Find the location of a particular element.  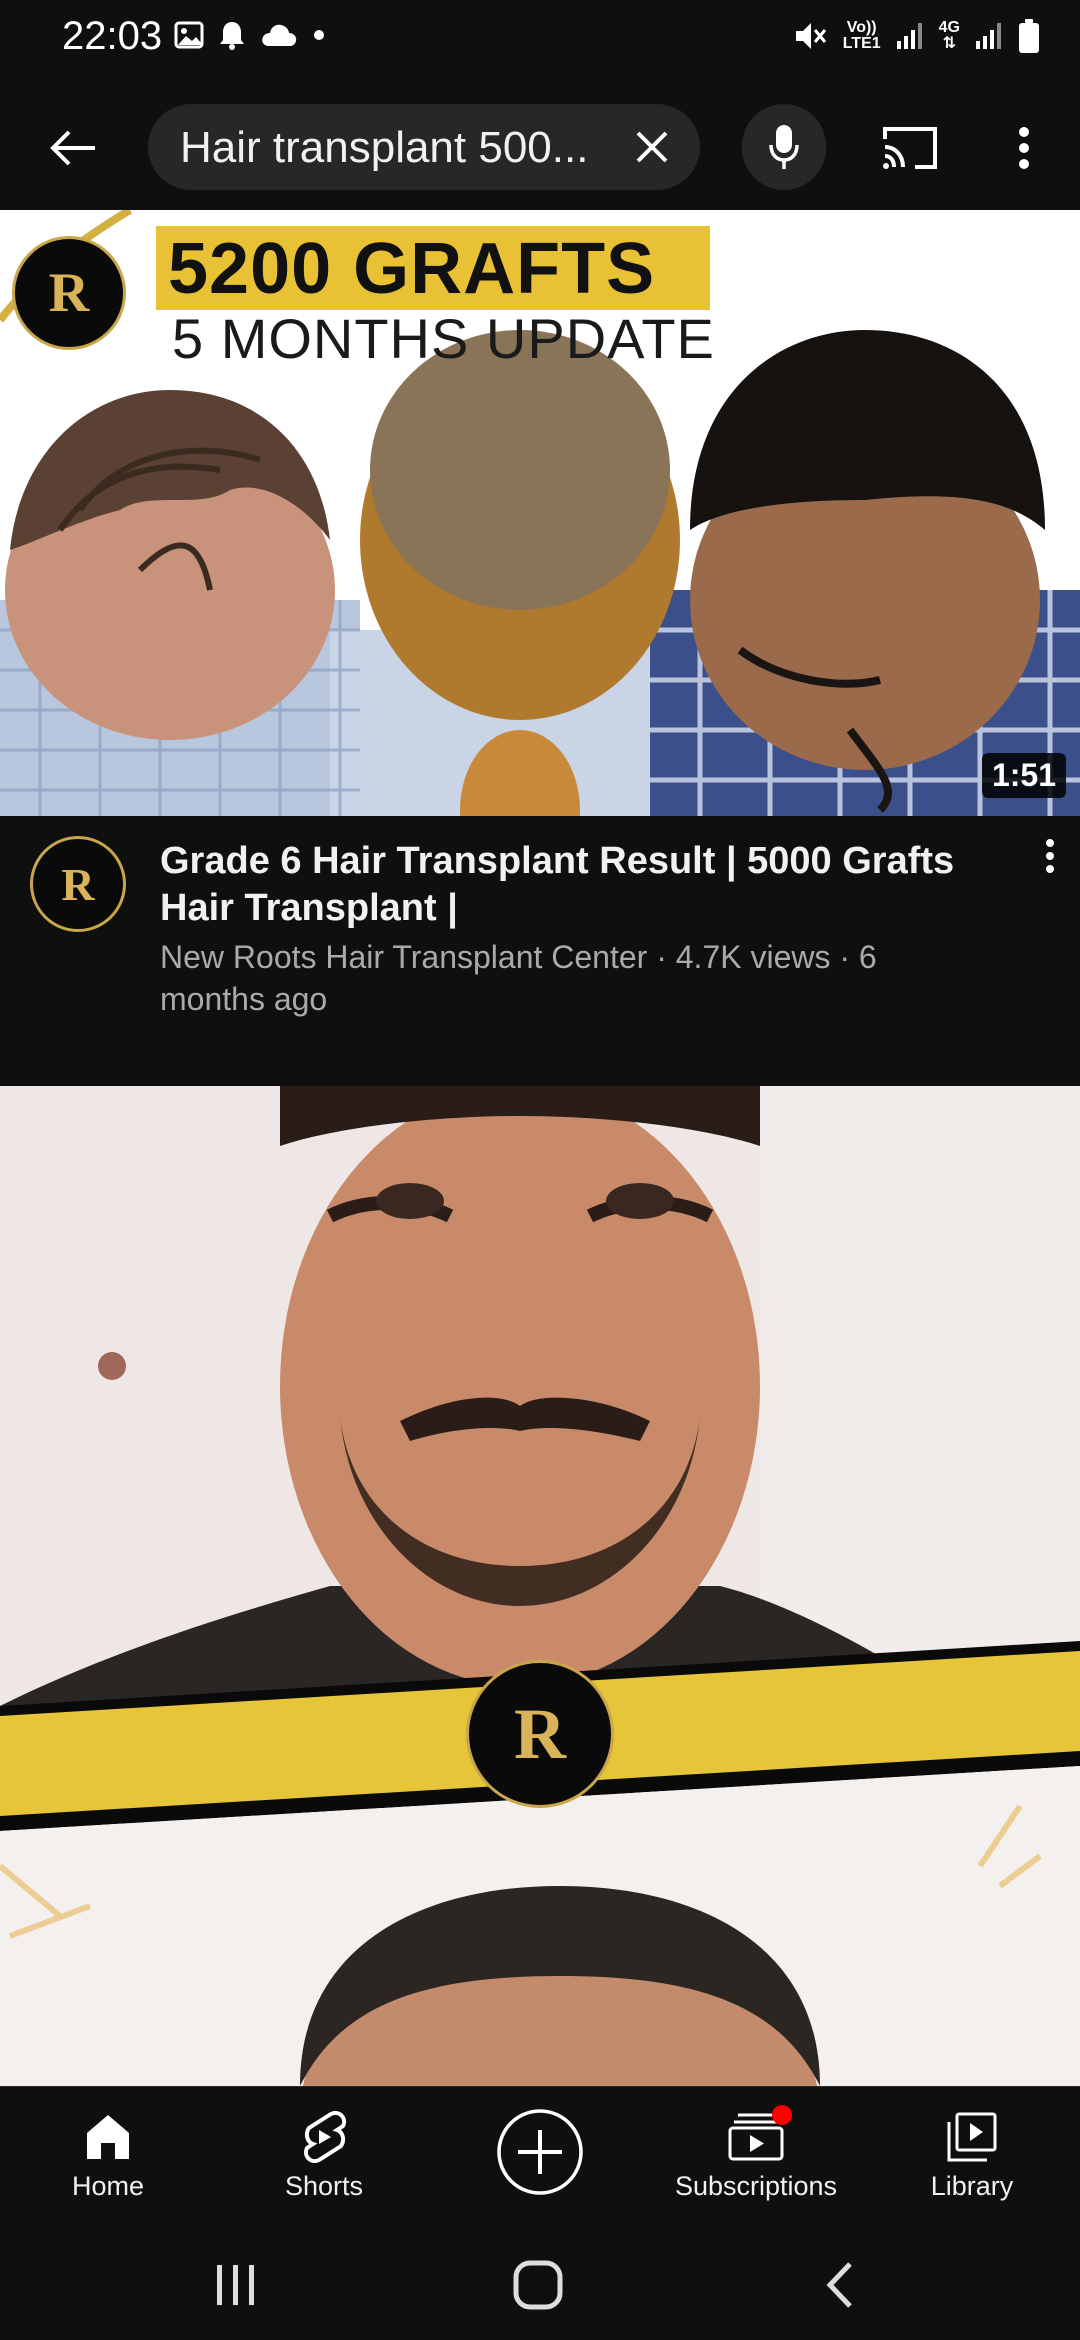

mute-icon is located at coordinates (810, 36).